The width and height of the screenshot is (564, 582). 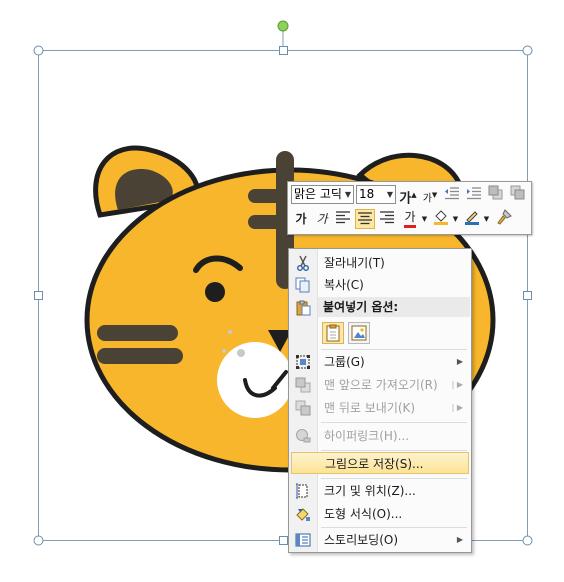 What do you see at coordinates (474, 195) in the screenshot?
I see `increase-indent-icon` at bounding box center [474, 195].